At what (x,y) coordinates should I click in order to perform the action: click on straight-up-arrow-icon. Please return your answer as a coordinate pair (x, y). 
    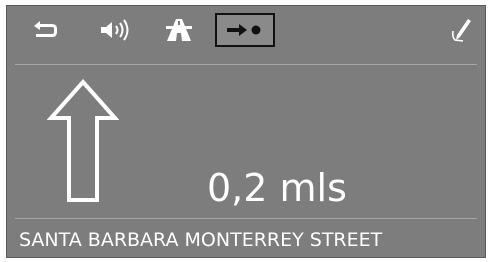
    Looking at the image, I should click on (83, 140).